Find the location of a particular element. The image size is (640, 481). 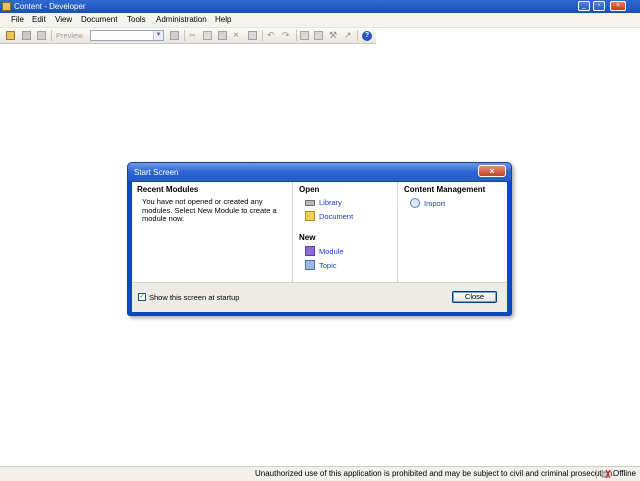

indent-icon is located at coordinates (304, 35).